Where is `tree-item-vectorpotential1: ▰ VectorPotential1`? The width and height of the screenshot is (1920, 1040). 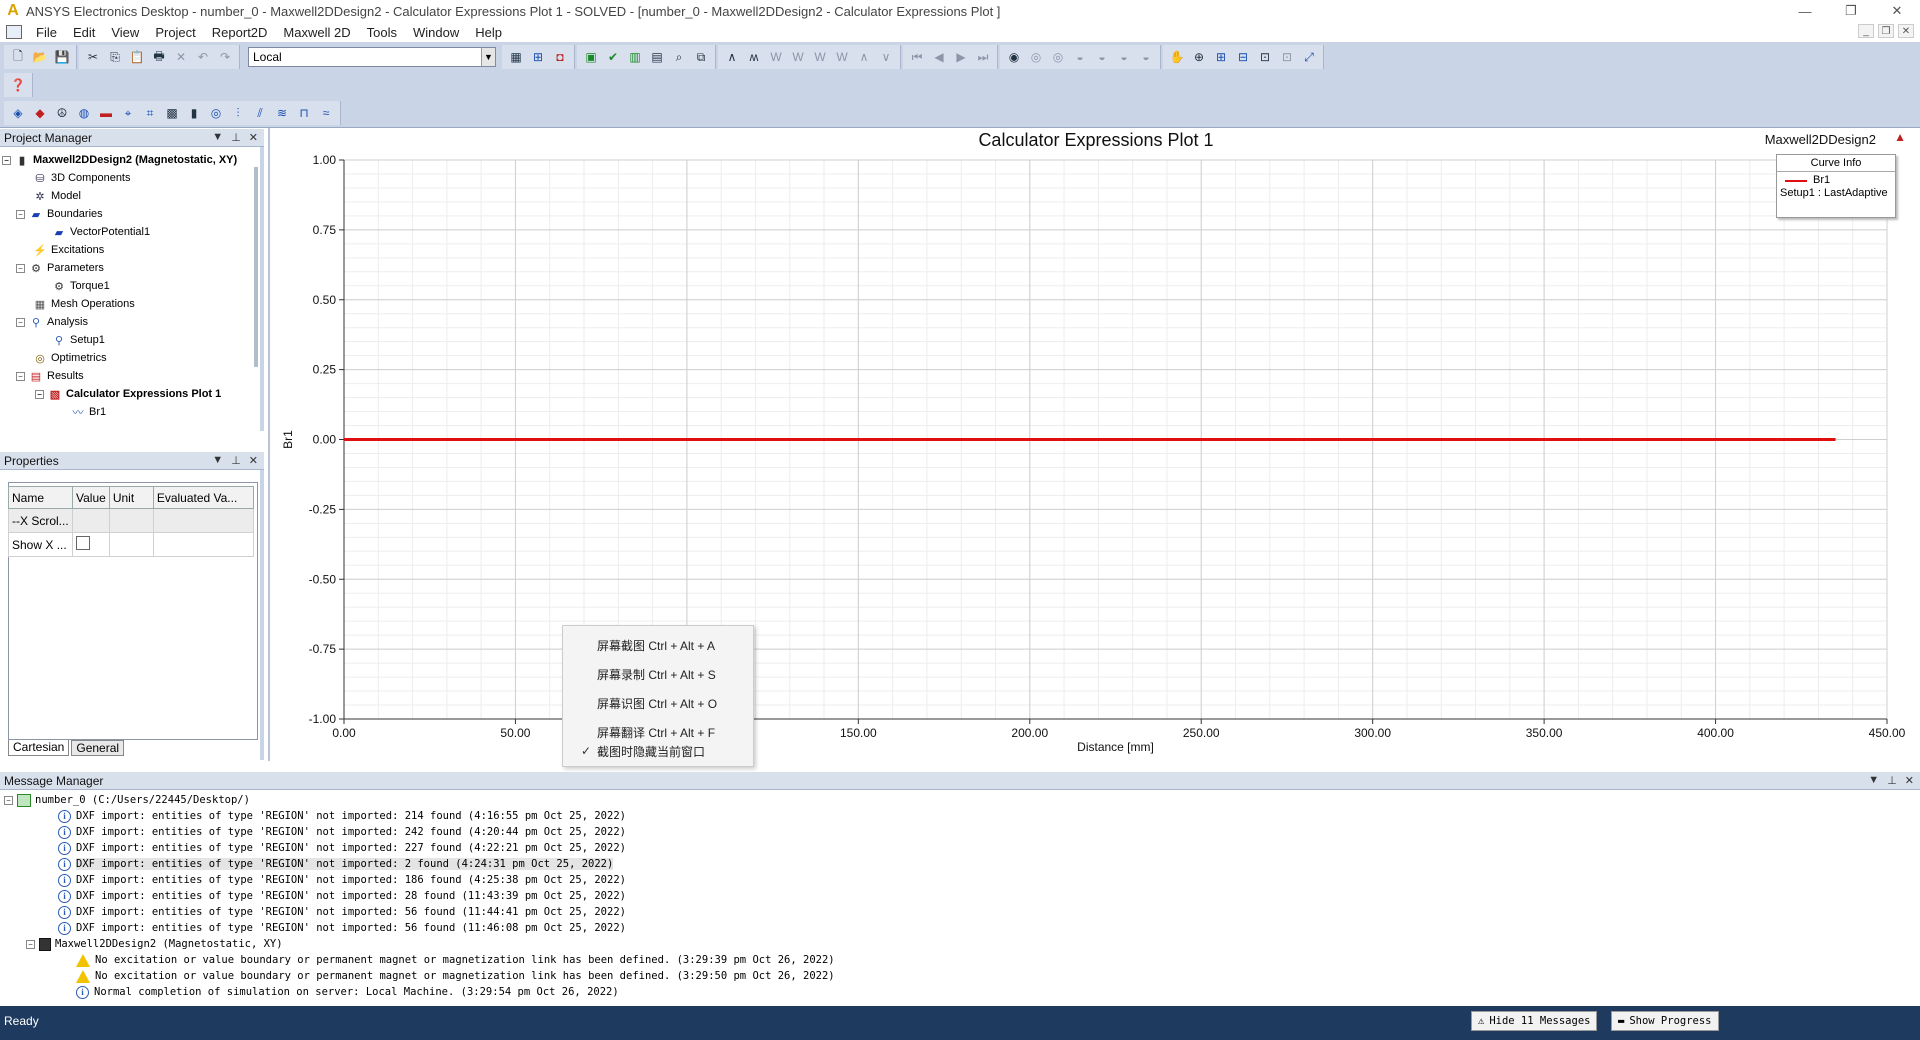 tree-item-vectorpotential1: ▰ VectorPotential1 is located at coordinates (101, 232).